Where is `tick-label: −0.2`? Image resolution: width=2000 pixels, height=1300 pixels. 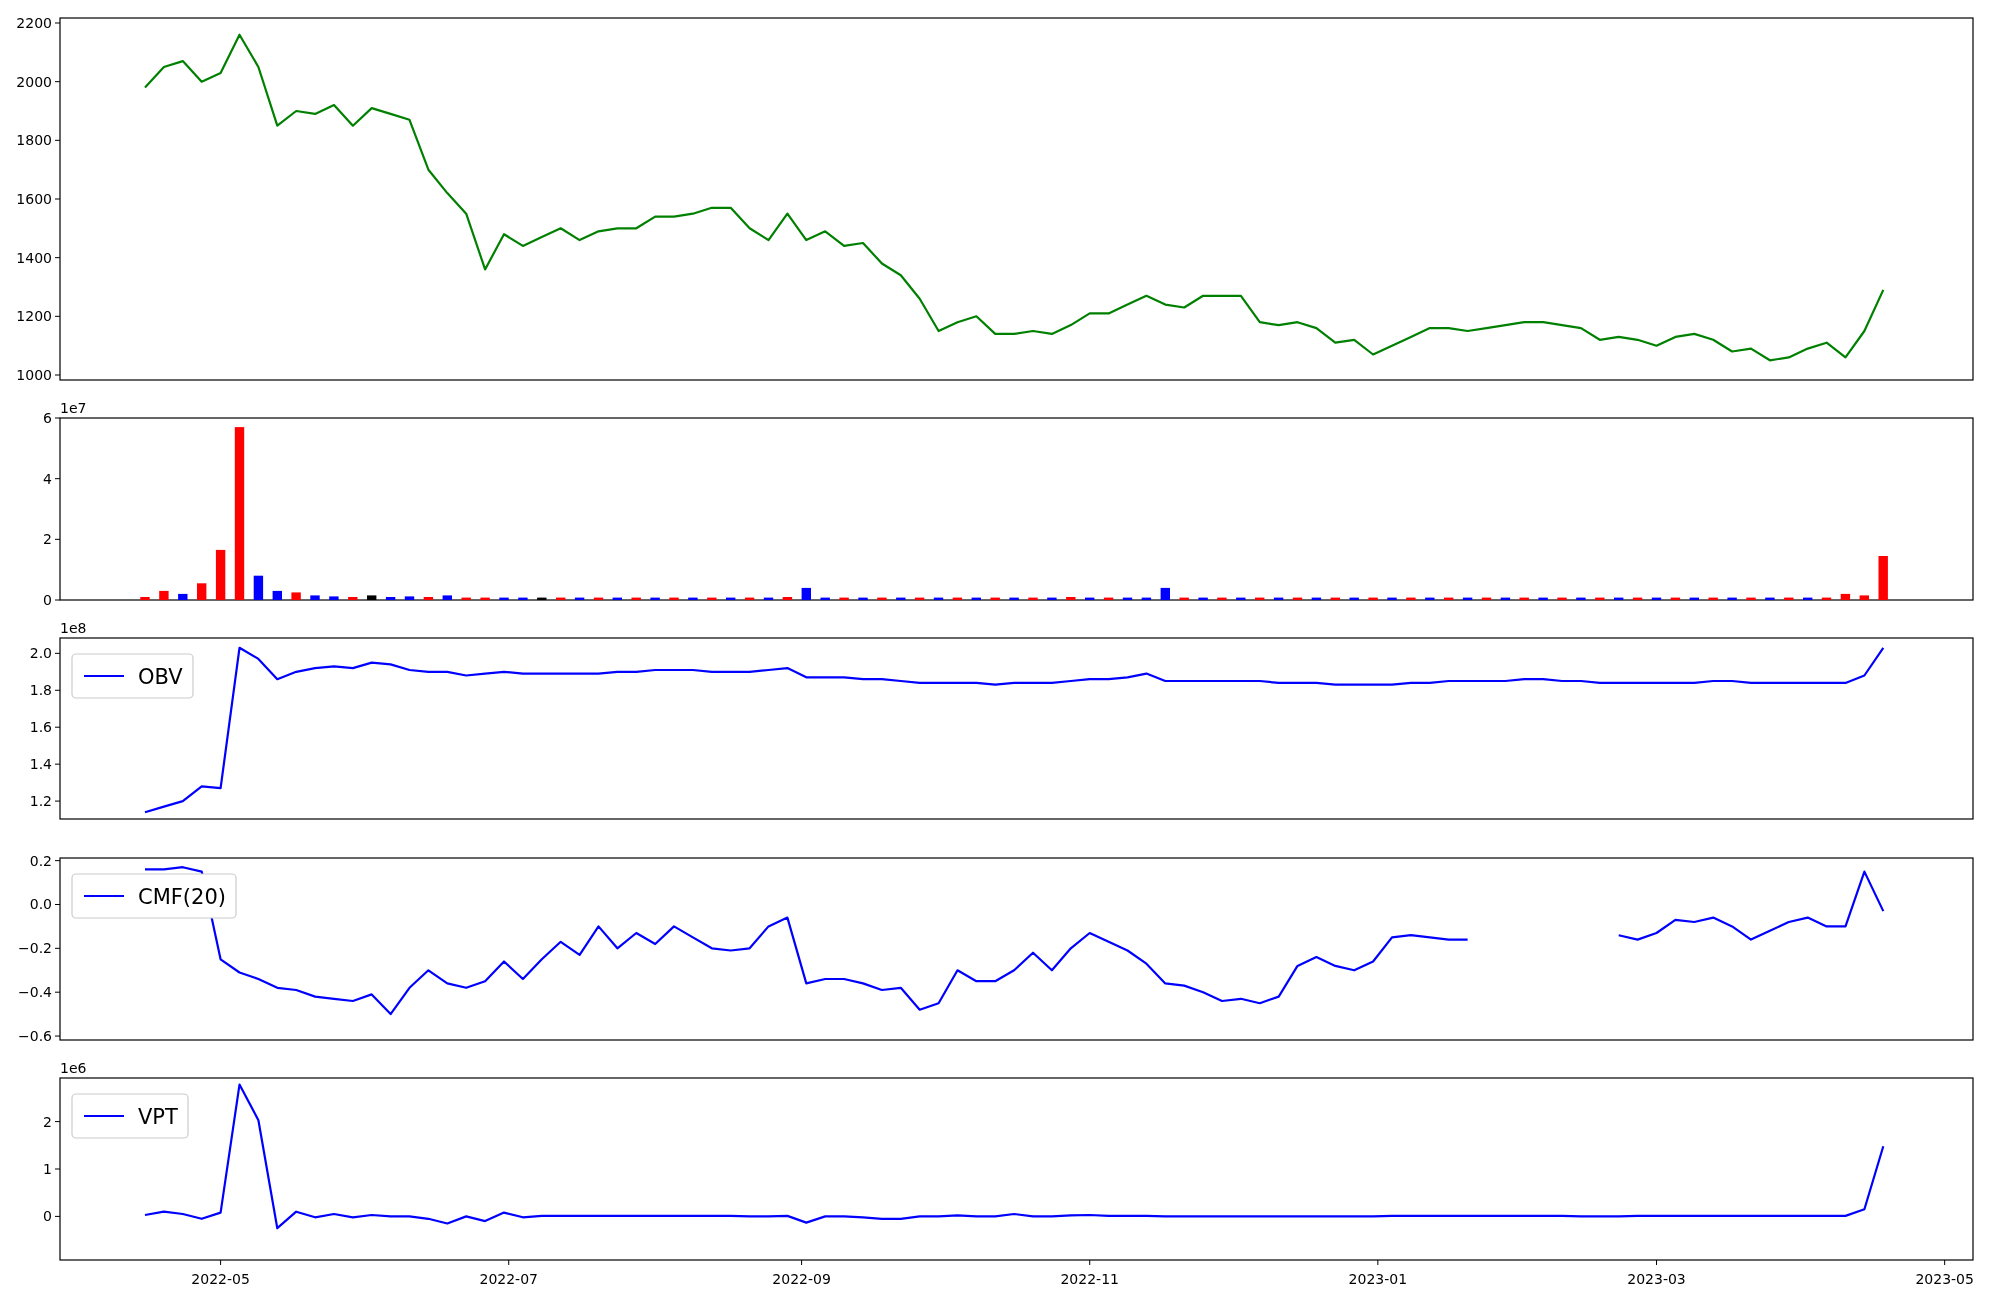
tick-label: −0.2 is located at coordinates (35, 948).